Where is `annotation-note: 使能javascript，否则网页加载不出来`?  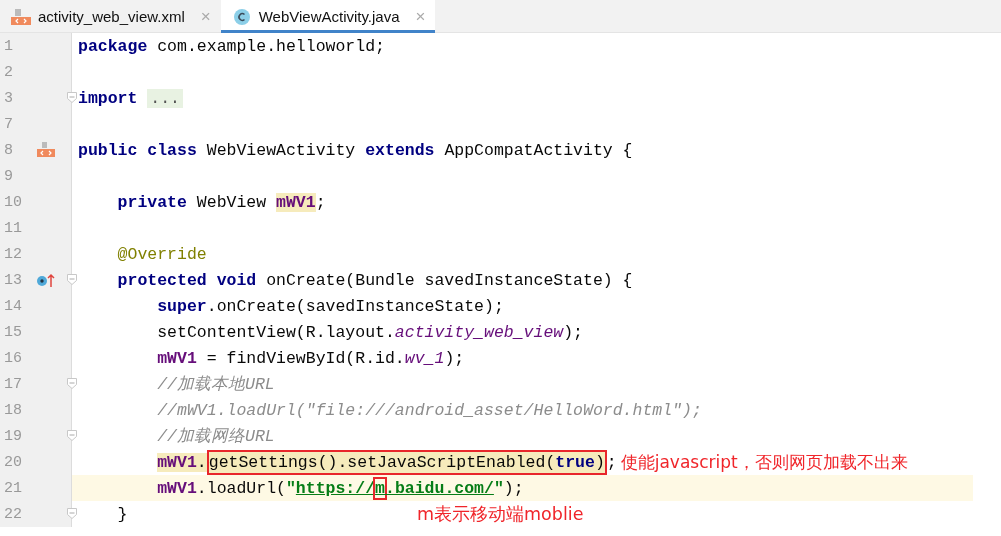 annotation-note: 使能javascript，否则网页加载不出来 is located at coordinates (764, 462).